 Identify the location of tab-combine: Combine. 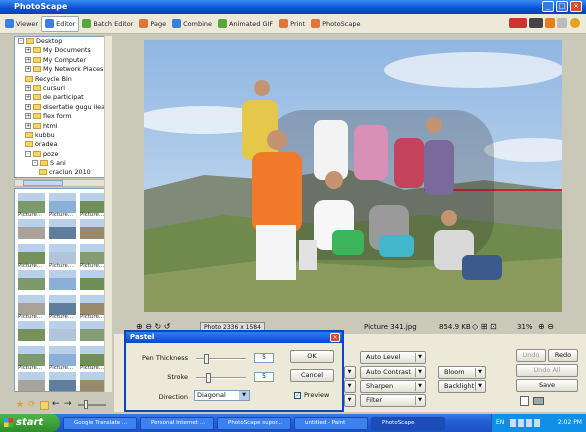
(192, 24).